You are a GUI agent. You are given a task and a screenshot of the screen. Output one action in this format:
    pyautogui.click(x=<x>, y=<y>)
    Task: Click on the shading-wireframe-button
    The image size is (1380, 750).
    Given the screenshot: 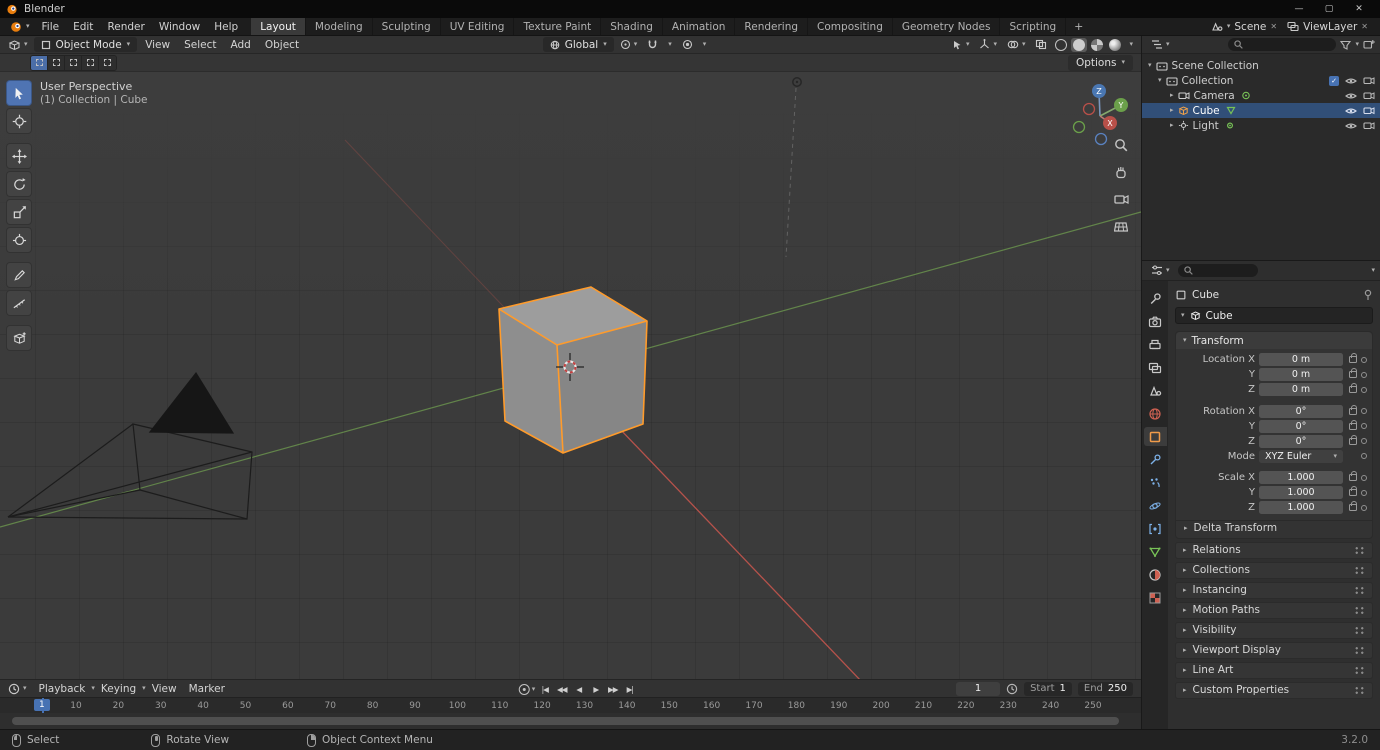 What is the action you would take?
    pyautogui.click(x=1061, y=45)
    